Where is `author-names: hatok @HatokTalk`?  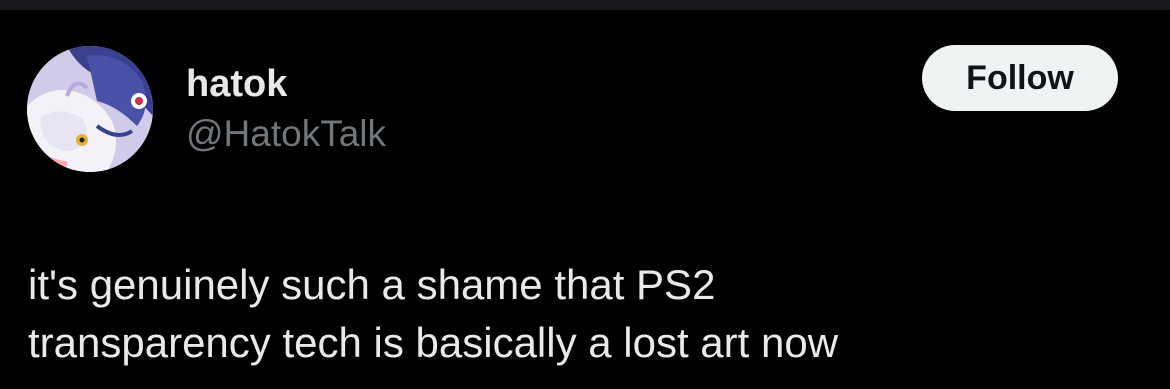 author-names: hatok @HatokTalk is located at coordinates (286, 109).